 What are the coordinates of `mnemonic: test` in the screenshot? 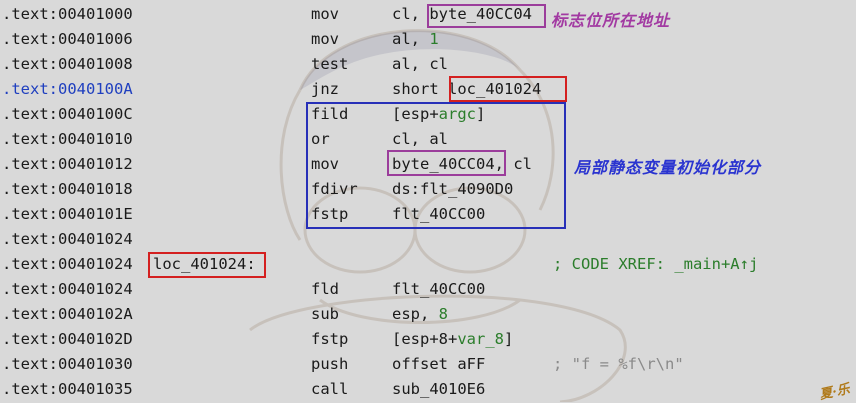 It's located at (329, 64).